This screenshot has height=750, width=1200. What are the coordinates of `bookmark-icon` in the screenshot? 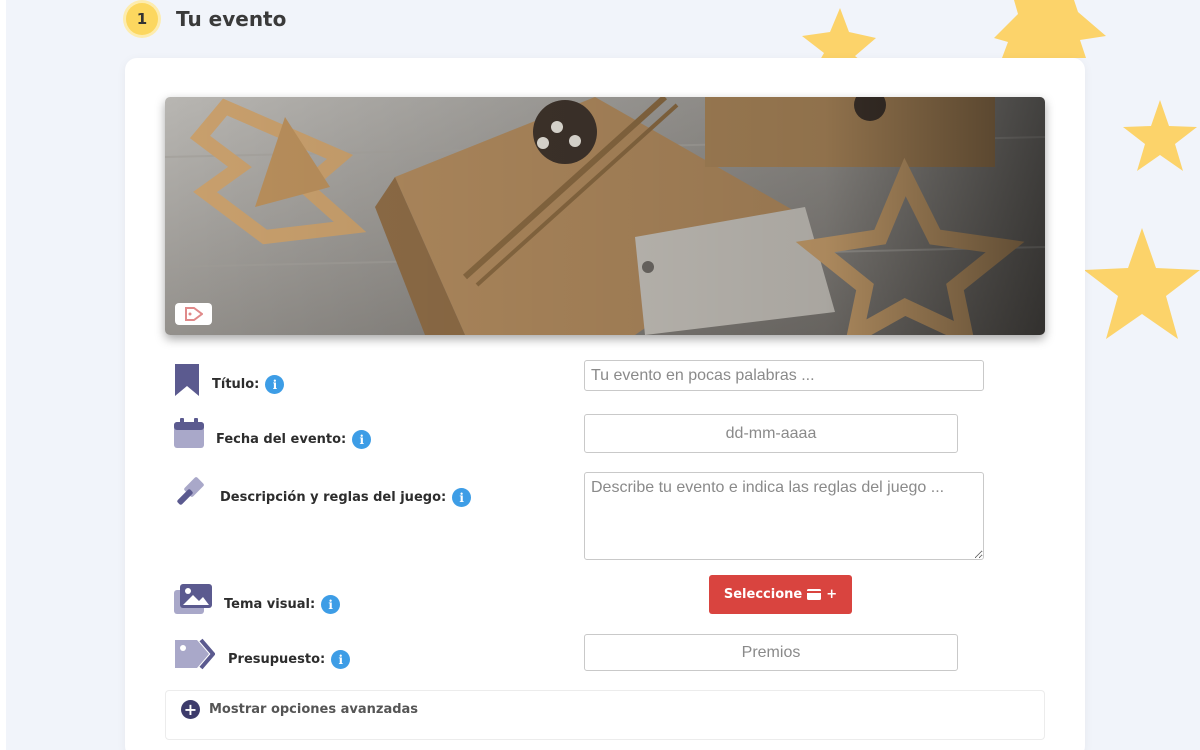 It's located at (187, 382).